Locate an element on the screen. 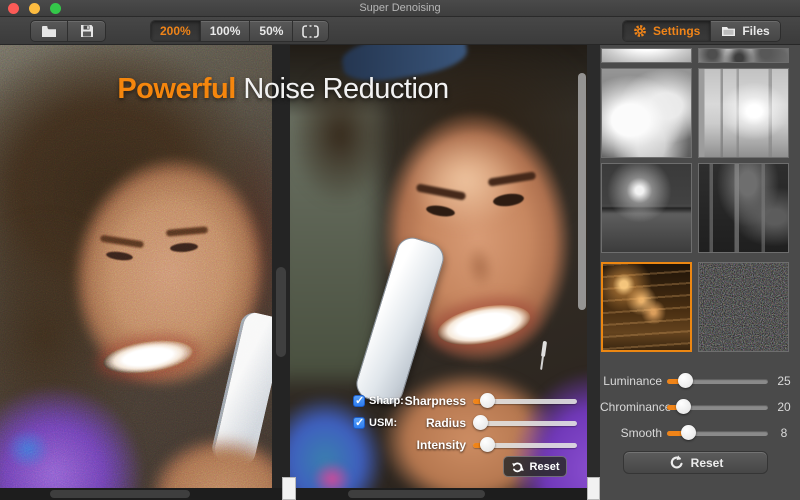  smooth-value: 8 is located at coordinates (784, 433).